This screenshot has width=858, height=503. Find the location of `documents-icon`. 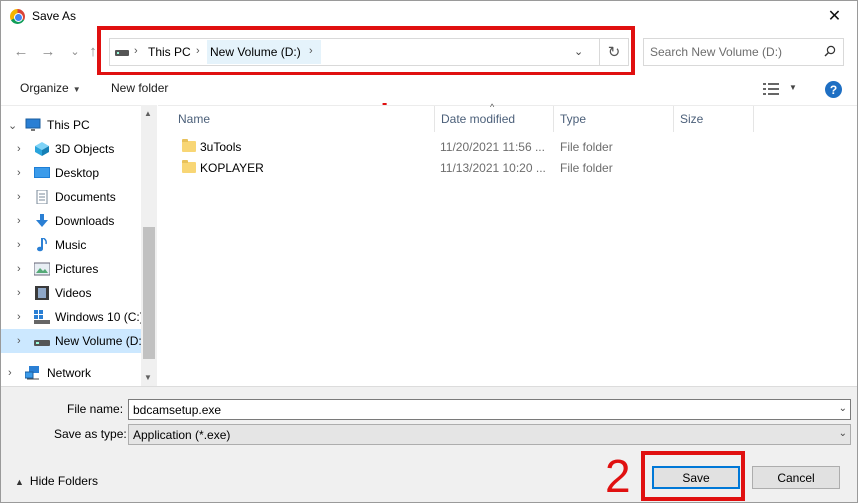

documents-icon is located at coordinates (42, 197).